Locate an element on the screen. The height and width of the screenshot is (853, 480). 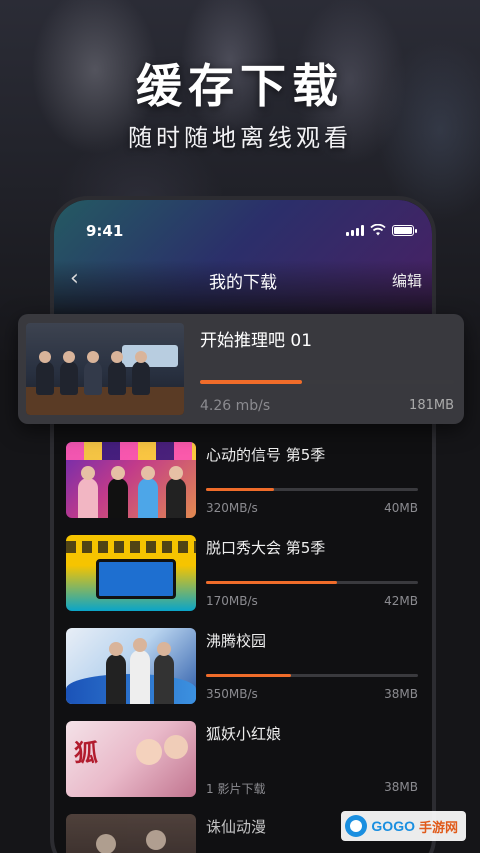
download-size: 42MB is located at coordinates (401, 601).